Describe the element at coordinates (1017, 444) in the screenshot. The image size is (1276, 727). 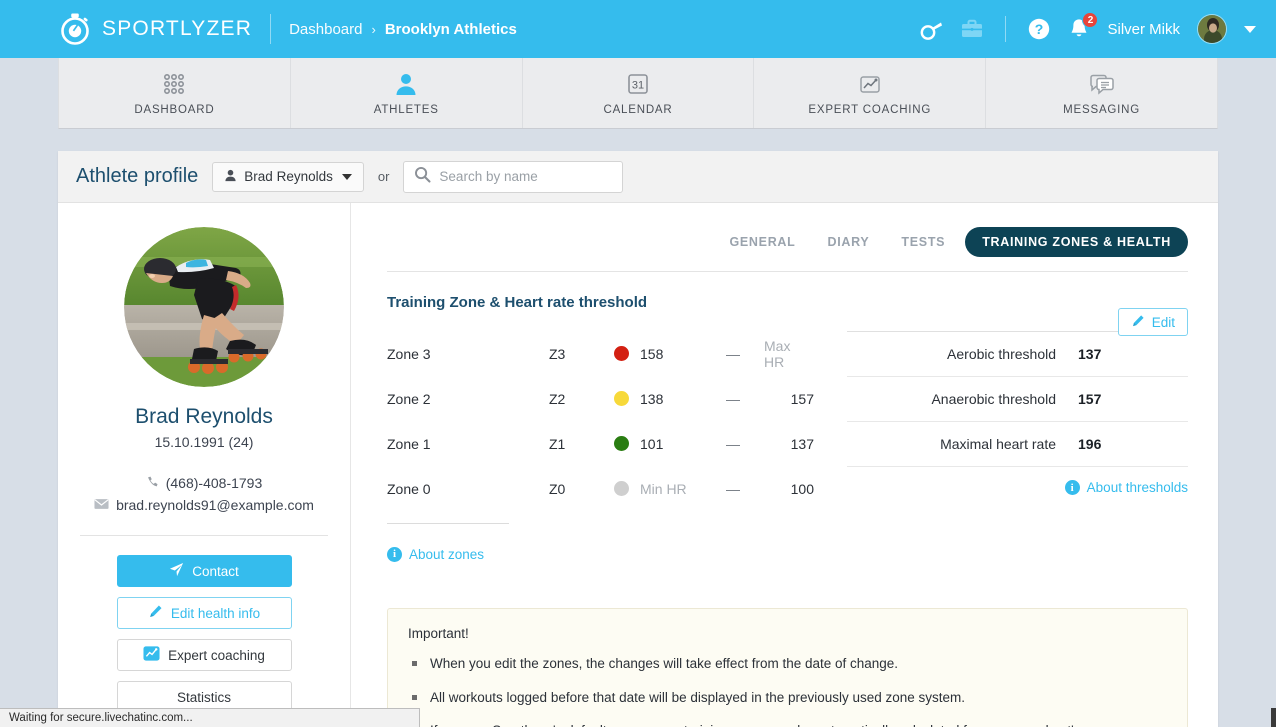
I see `table-row: Maximal heart rate 196` at that location.